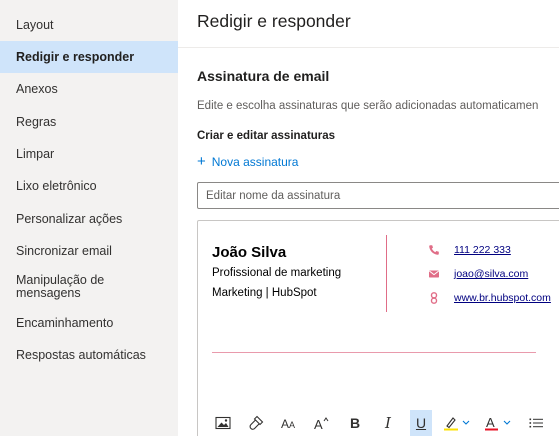 The height and width of the screenshot is (436, 559). What do you see at coordinates (89, 355) in the screenshot?
I see `sidebar-item-automatic-replies: Respostas automáticas` at bounding box center [89, 355].